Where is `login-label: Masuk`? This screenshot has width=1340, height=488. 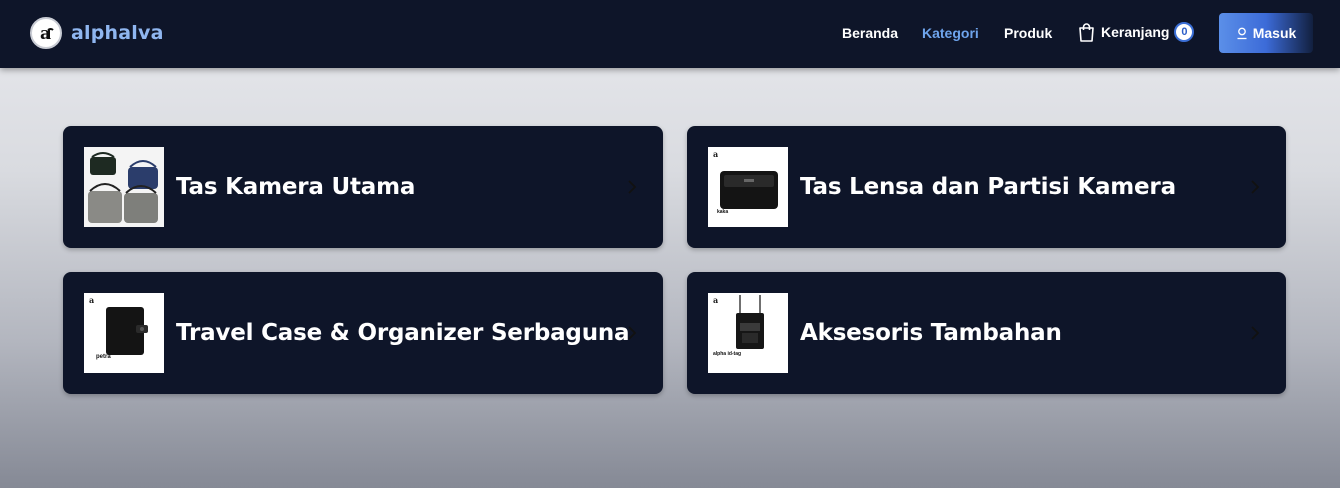 login-label: Masuk is located at coordinates (1274, 33).